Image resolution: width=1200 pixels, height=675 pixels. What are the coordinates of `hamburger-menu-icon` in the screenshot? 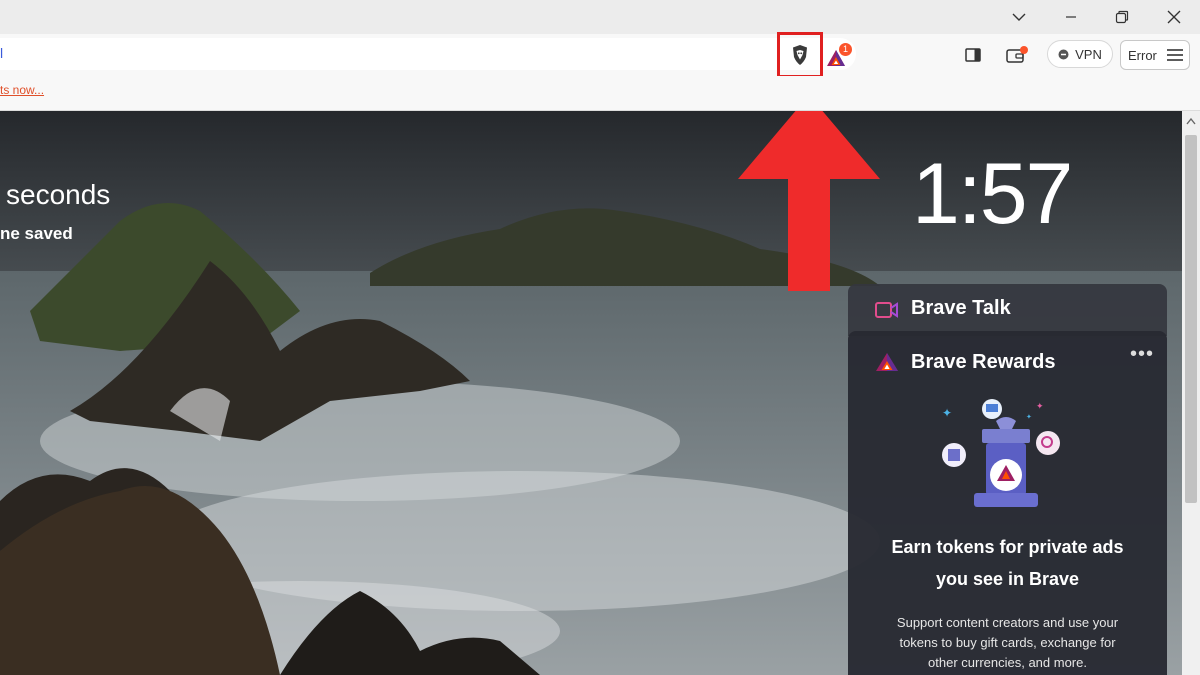 It's located at (1174, 55).